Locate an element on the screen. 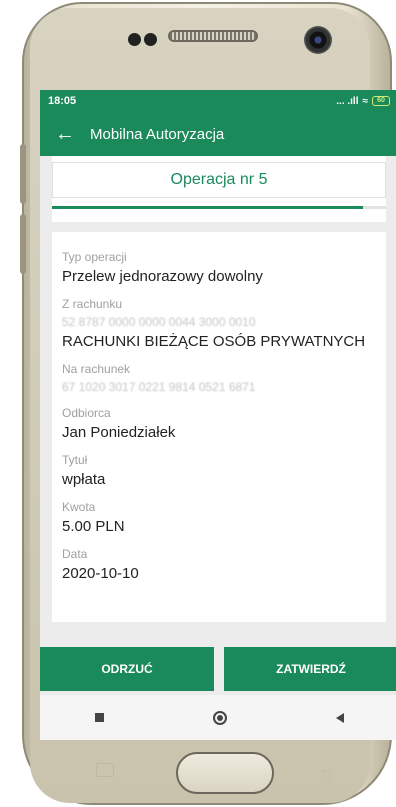 The height and width of the screenshot is (807, 396). system-nav-bar is located at coordinates (218, 717).